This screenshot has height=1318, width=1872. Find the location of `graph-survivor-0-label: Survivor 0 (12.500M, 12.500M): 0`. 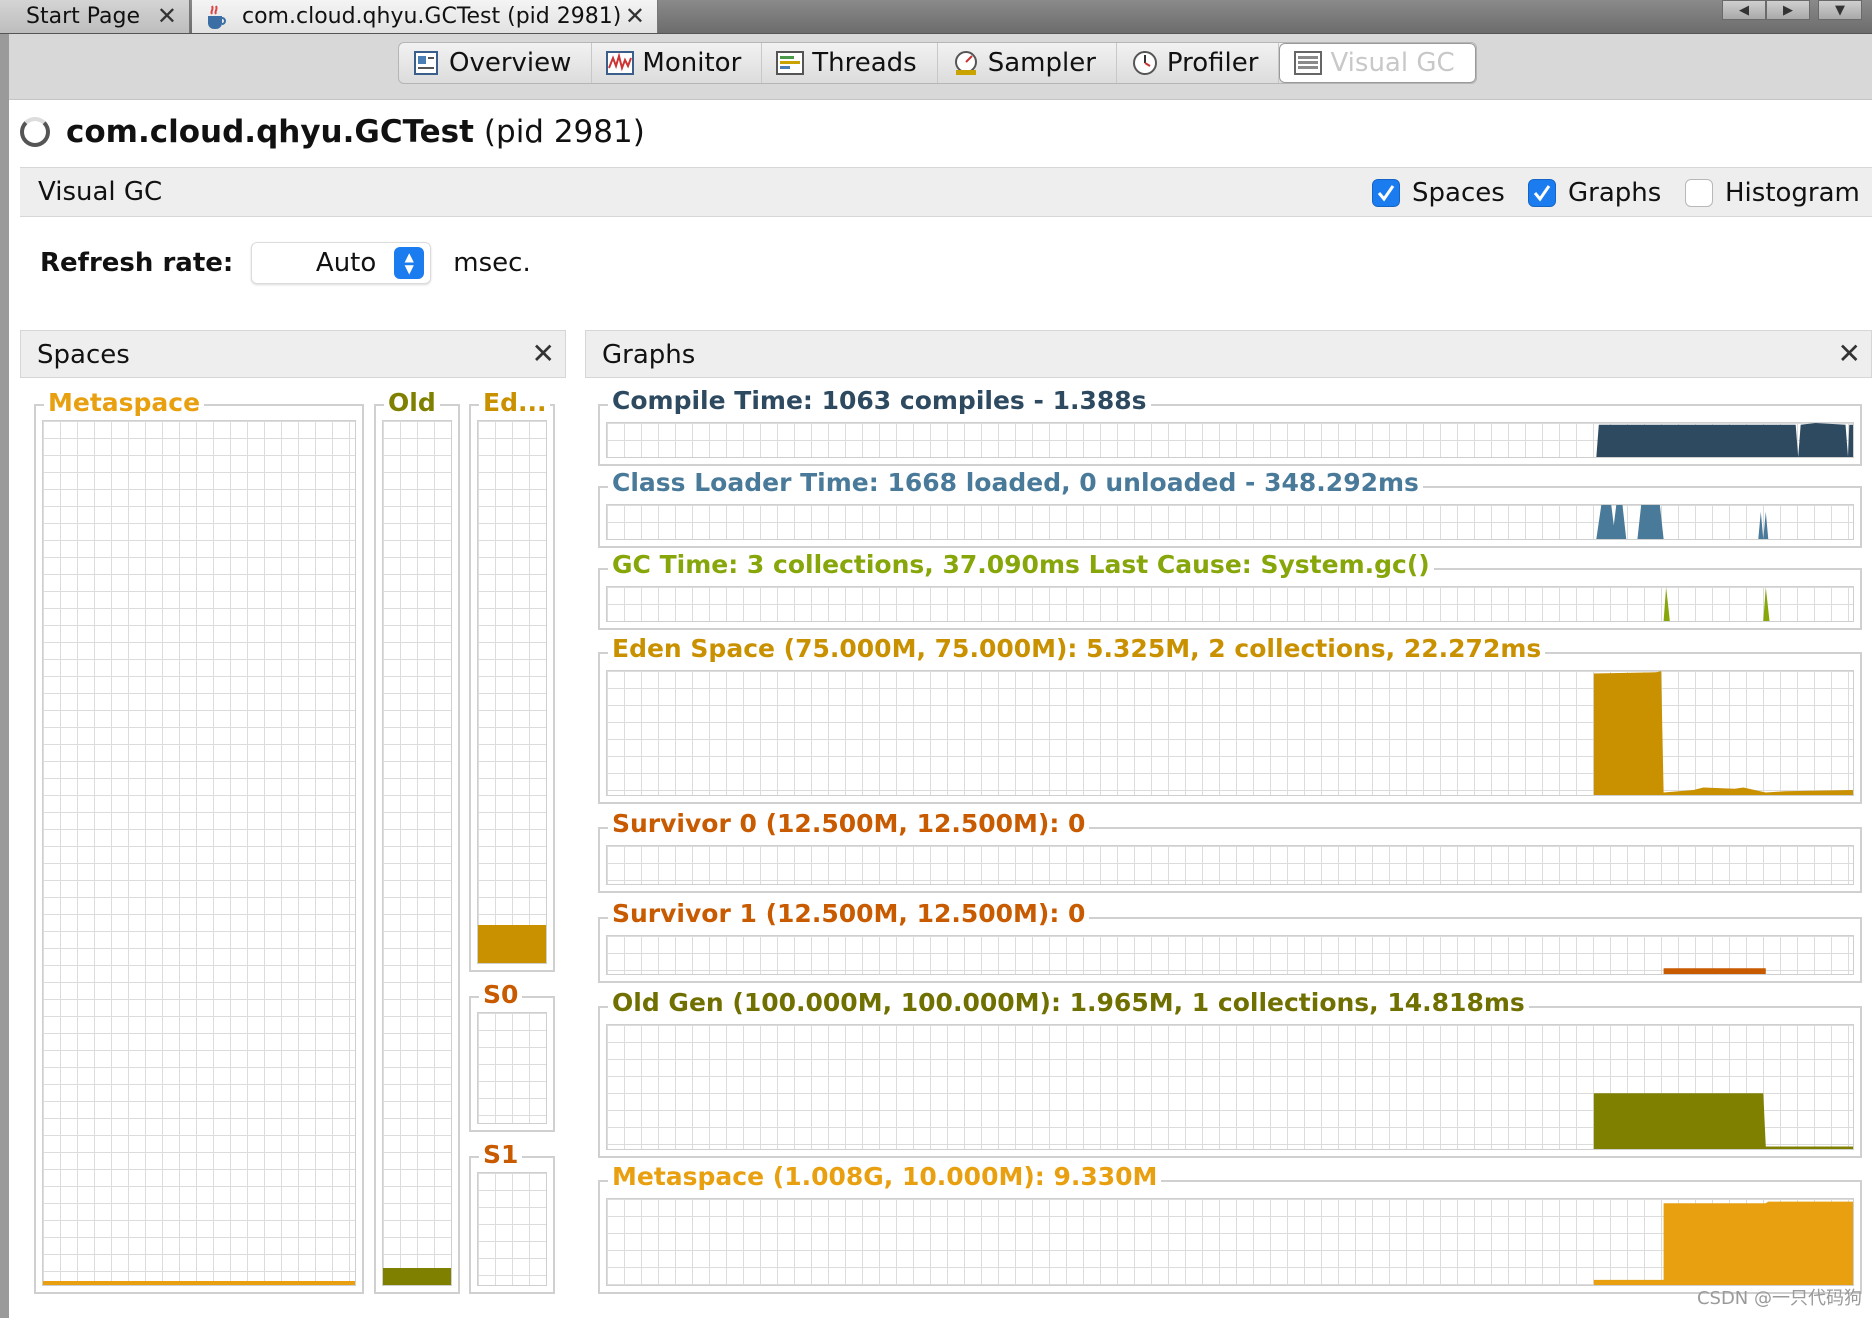

graph-survivor-0-label: Survivor 0 (12.500M, 12.500M): 0 is located at coordinates (849, 823).